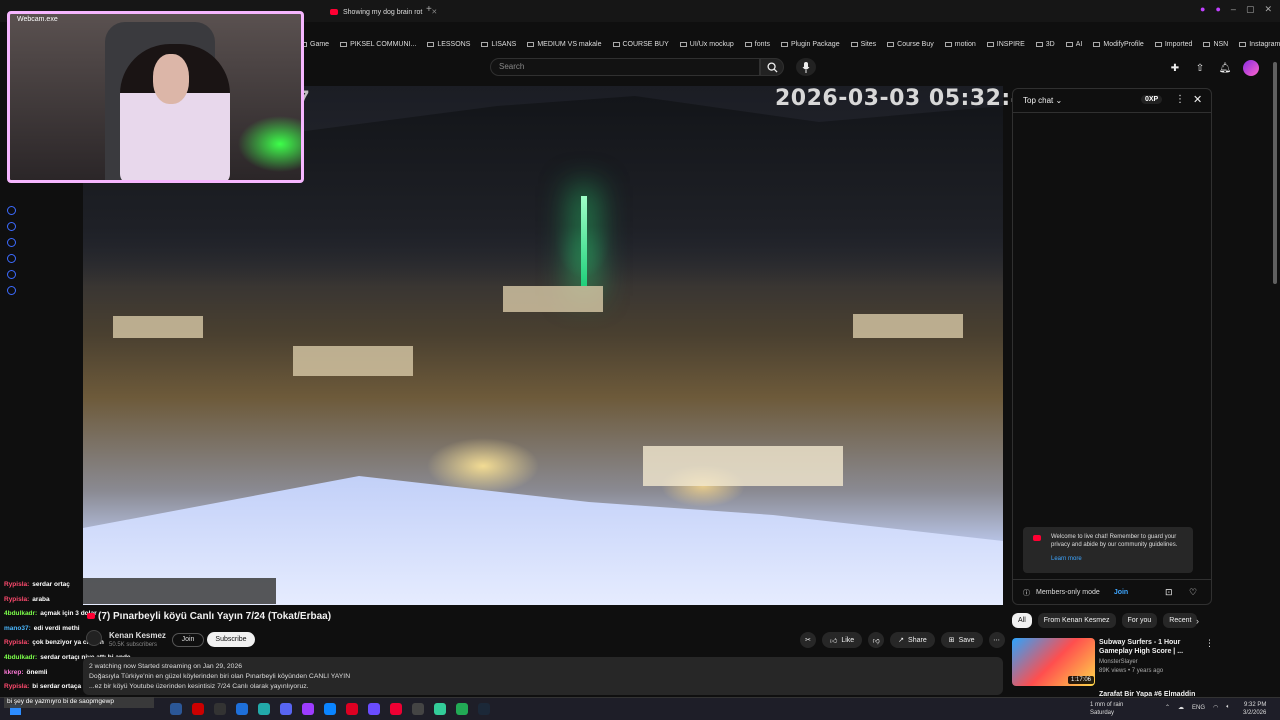  I want to click on more-actions-button: ⋯, so click(996, 640).